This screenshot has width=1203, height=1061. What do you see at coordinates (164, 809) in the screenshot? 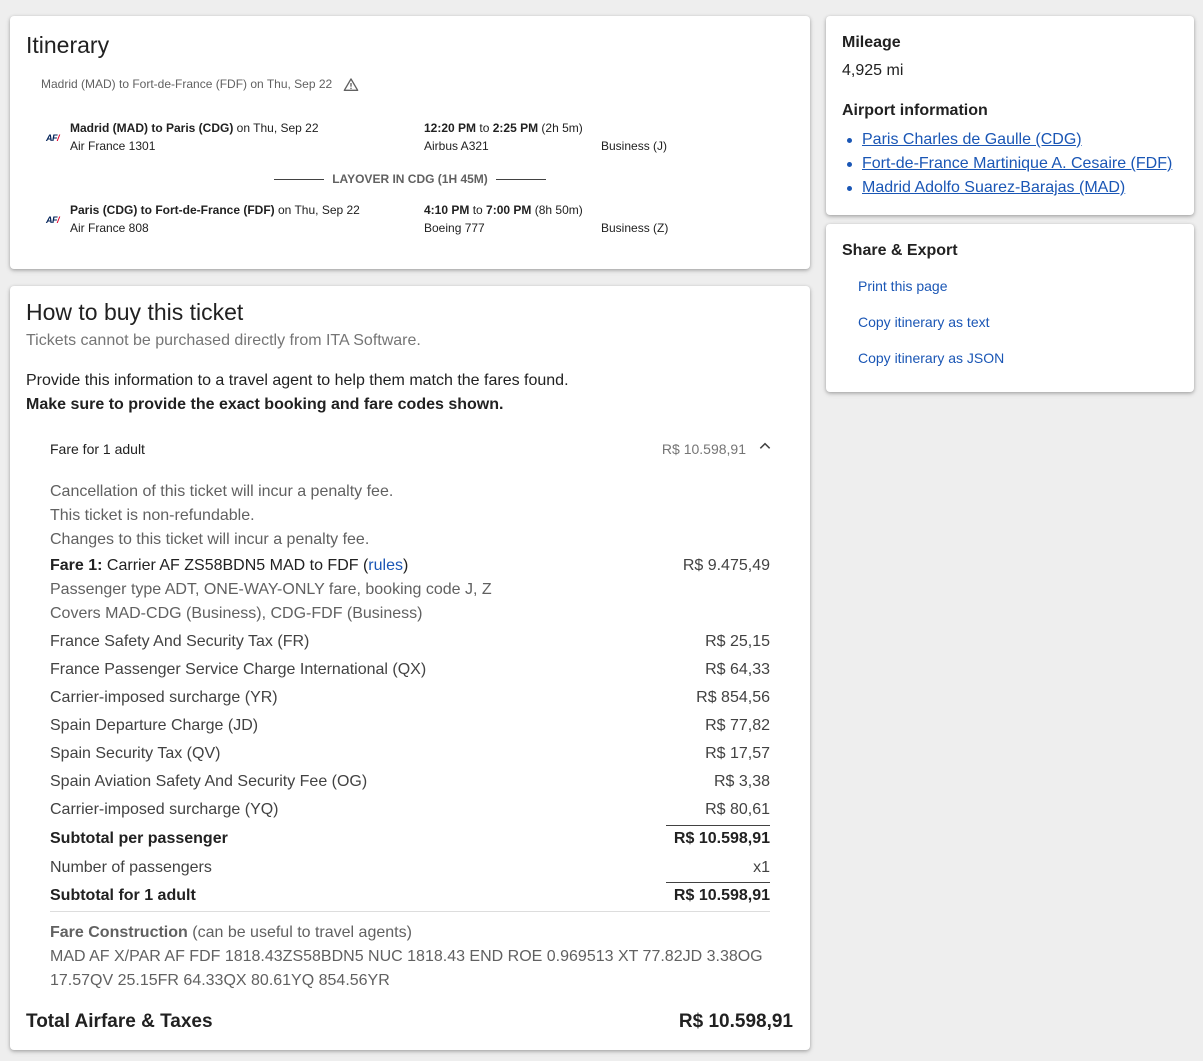
I see `tax-label: Carrier-imposed surcharge (YQ)` at bounding box center [164, 809].